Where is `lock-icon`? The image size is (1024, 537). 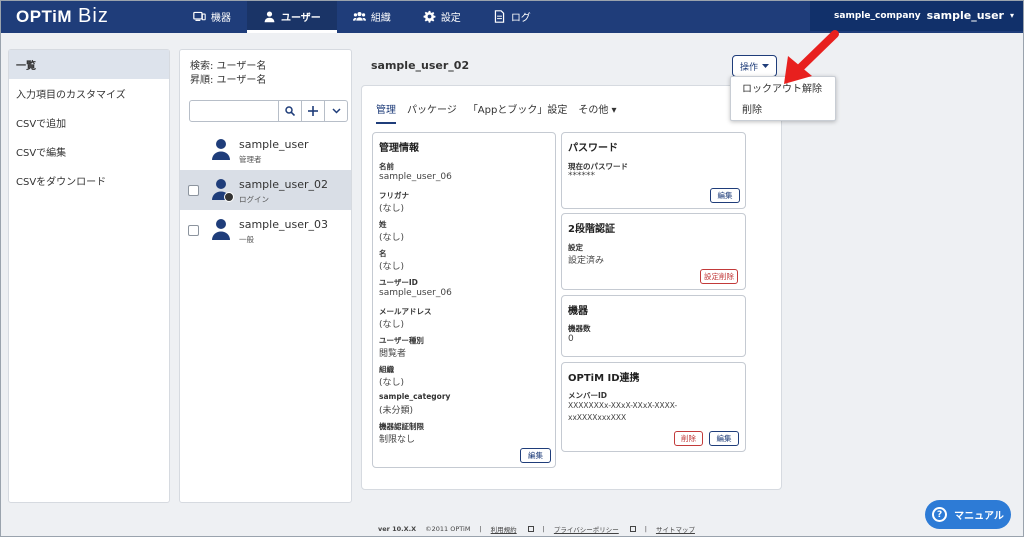 lock-icon is located at coordinates (229, 197).